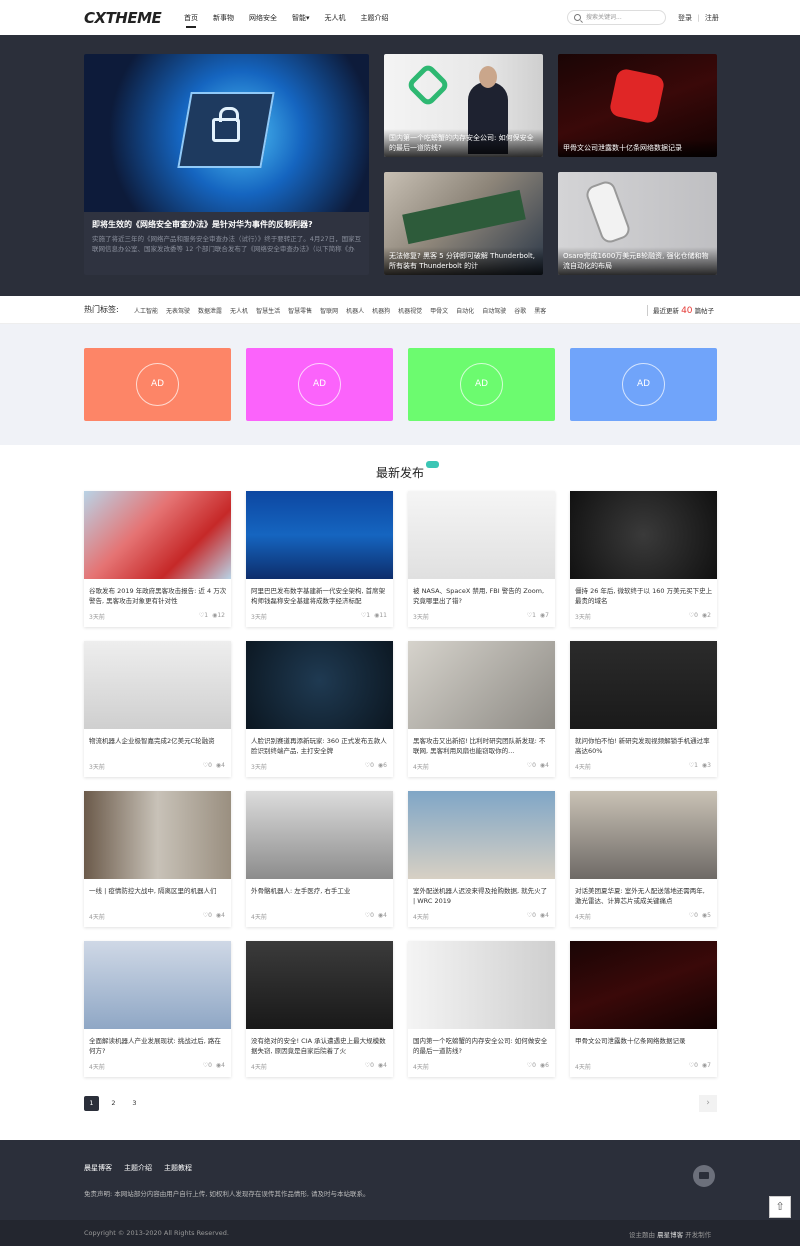  What do you see at coordinates (708, 1103) in the screenshot?
I see `next-page-button: ›` at bounding box center [708, 1103].